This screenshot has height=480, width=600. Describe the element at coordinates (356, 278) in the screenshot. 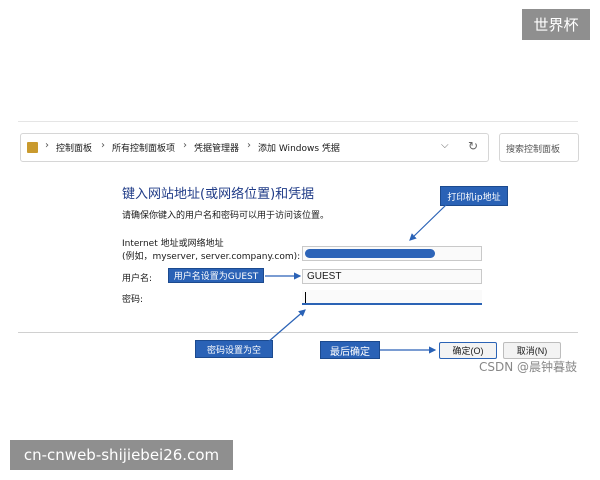

I see `annotation-arrows` at that location.